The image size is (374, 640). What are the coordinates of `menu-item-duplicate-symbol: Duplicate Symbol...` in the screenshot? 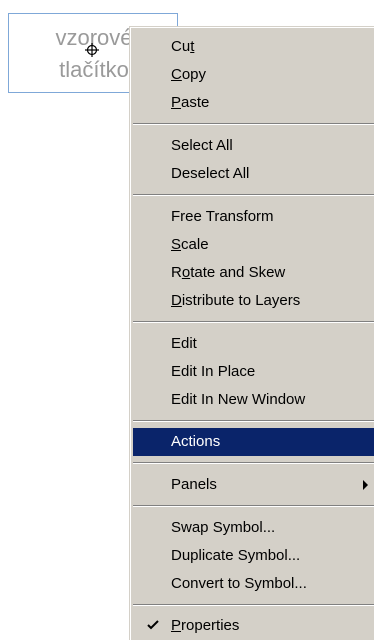 It's located at (253, 556).